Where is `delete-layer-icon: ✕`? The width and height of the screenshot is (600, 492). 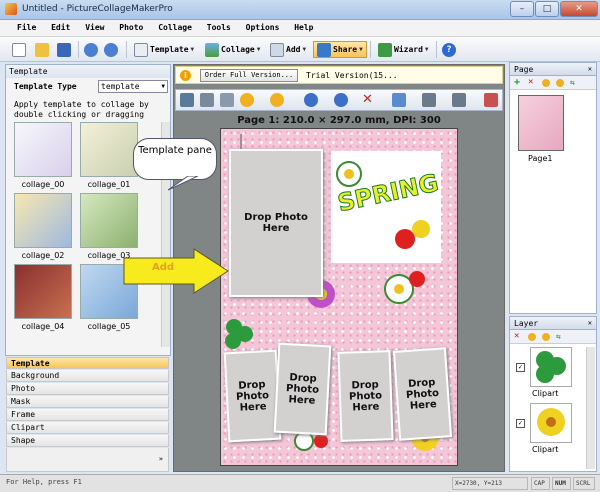 delete-layer-icon: ✕ is located at coordinates (516, 336).